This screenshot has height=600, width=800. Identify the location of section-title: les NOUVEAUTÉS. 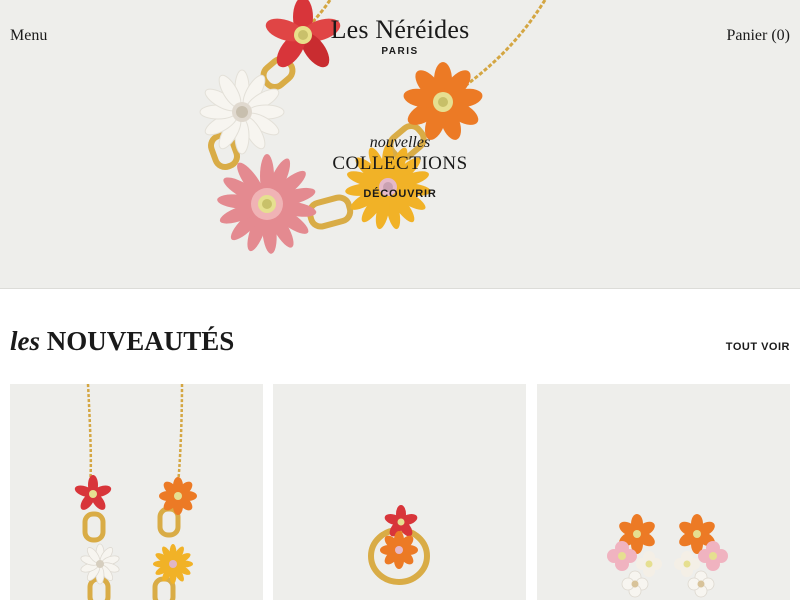
(122, 341).